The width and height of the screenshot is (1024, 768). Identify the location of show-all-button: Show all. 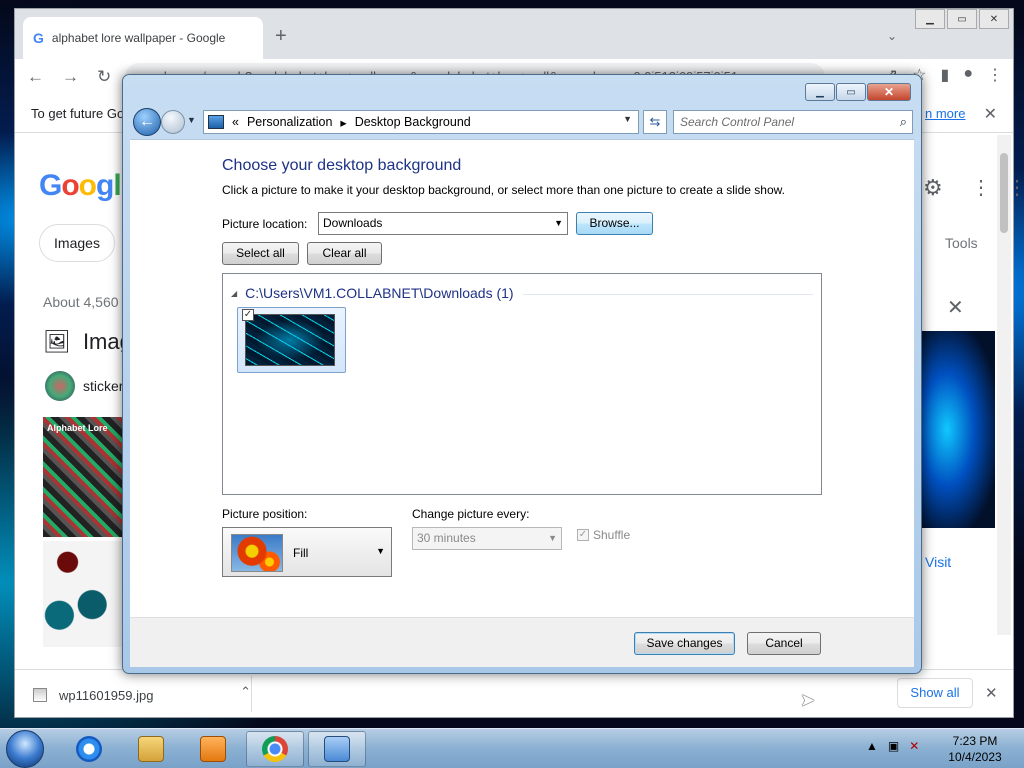
(935, 693).